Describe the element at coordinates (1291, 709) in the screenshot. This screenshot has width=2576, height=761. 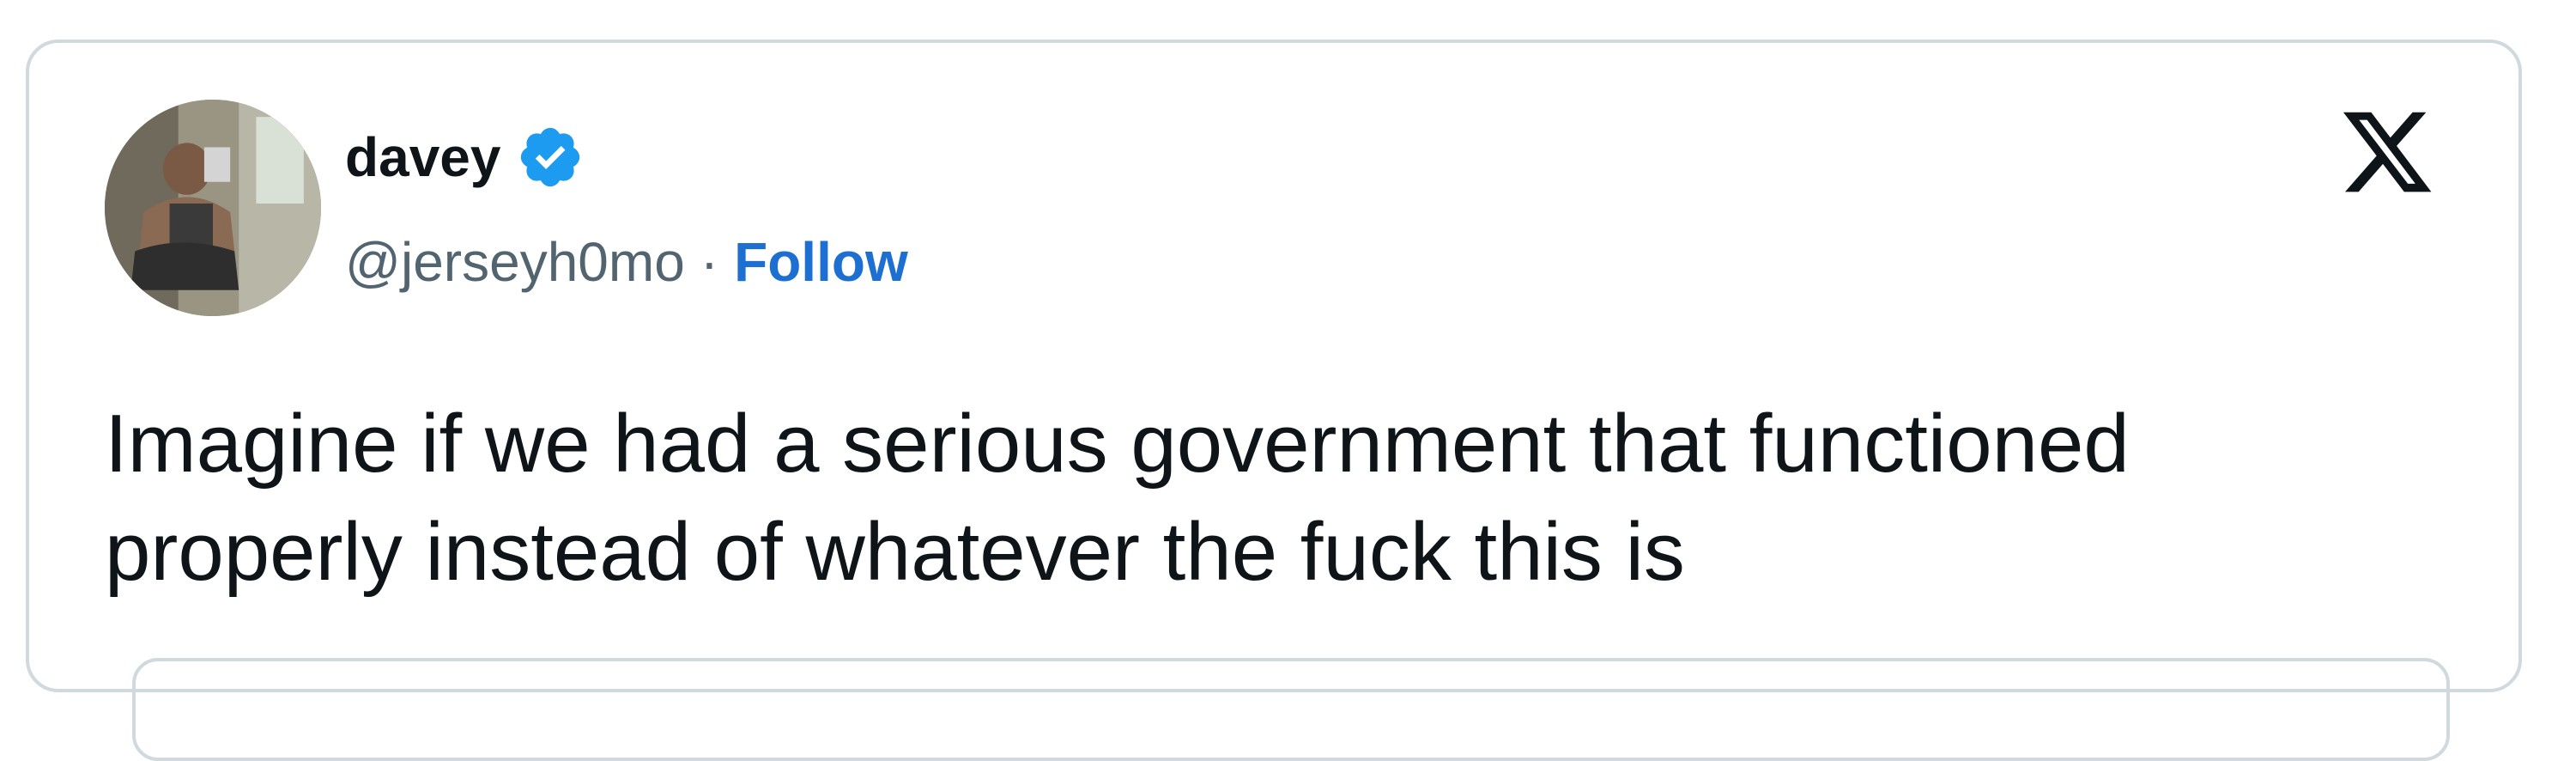
I see `quoted-tweet-card` at that location.